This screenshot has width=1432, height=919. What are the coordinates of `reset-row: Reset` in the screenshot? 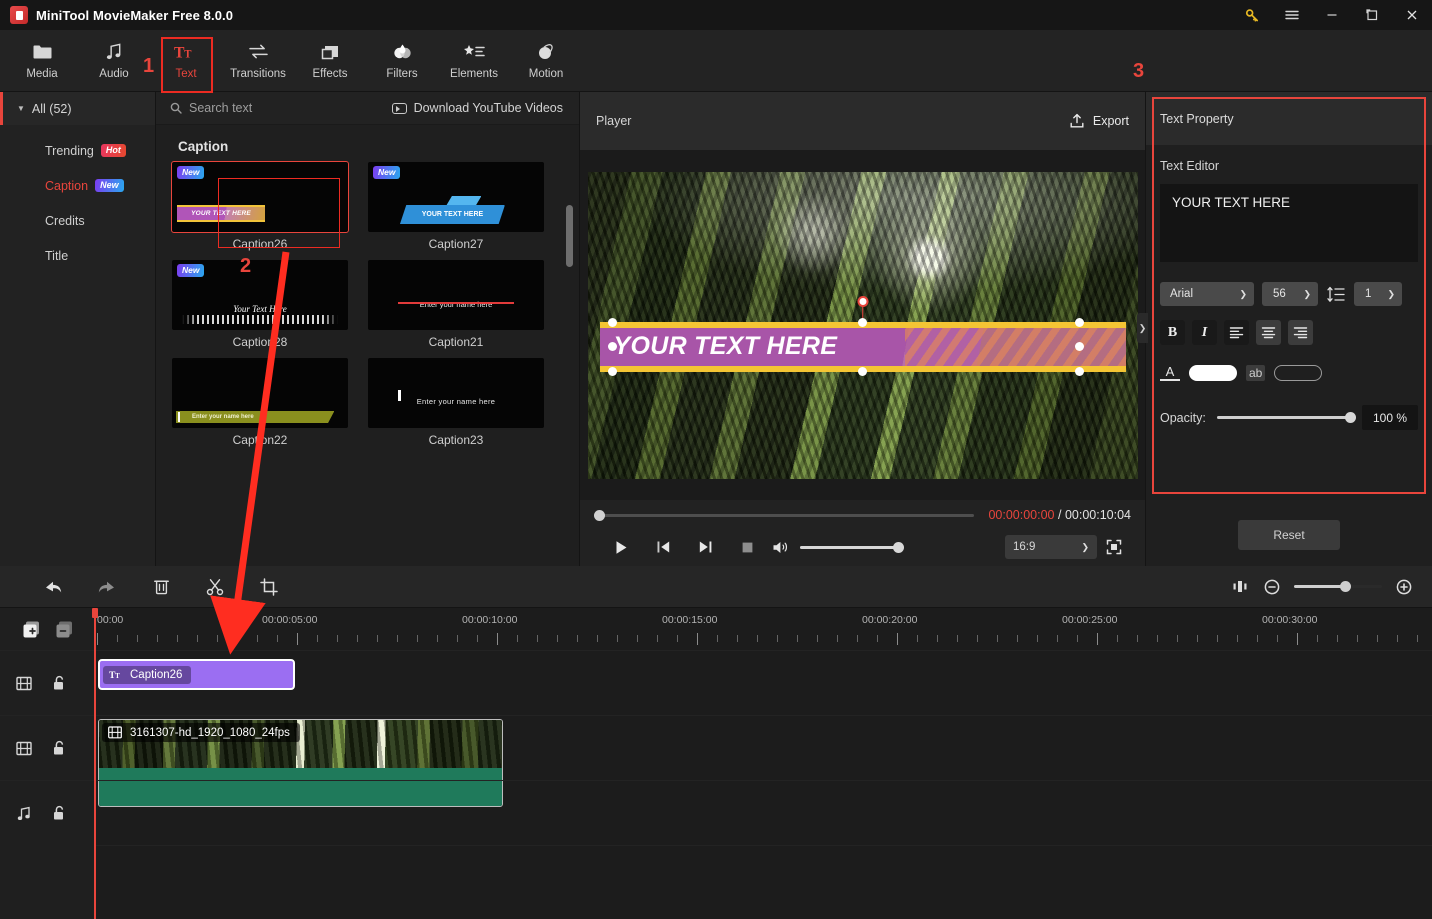 It's located at (1289, 543).